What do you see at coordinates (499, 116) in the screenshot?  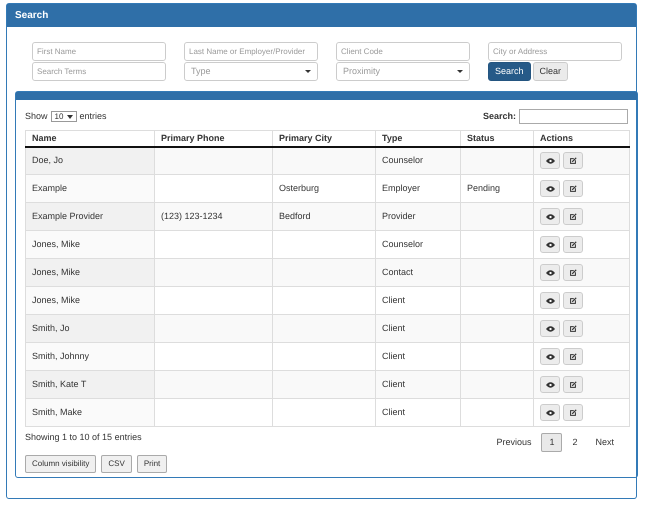 I see `search-label: Search:` at bounding box center [499, 116].